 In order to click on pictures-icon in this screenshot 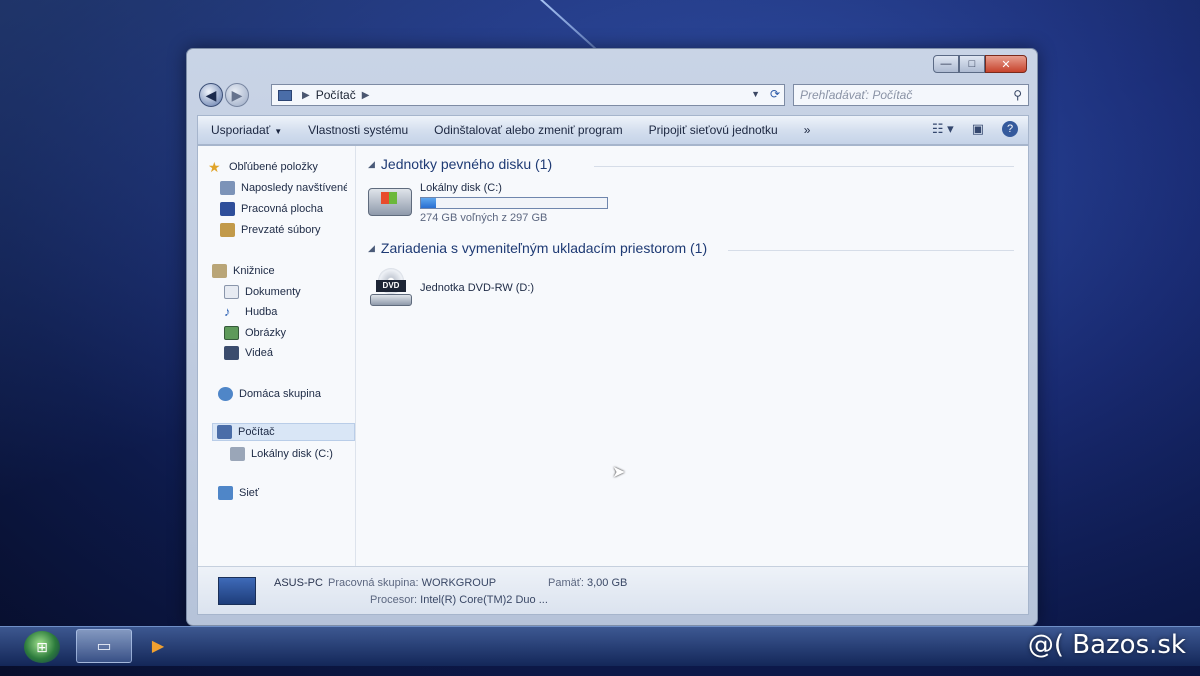, I will do `click(231, 333)`.